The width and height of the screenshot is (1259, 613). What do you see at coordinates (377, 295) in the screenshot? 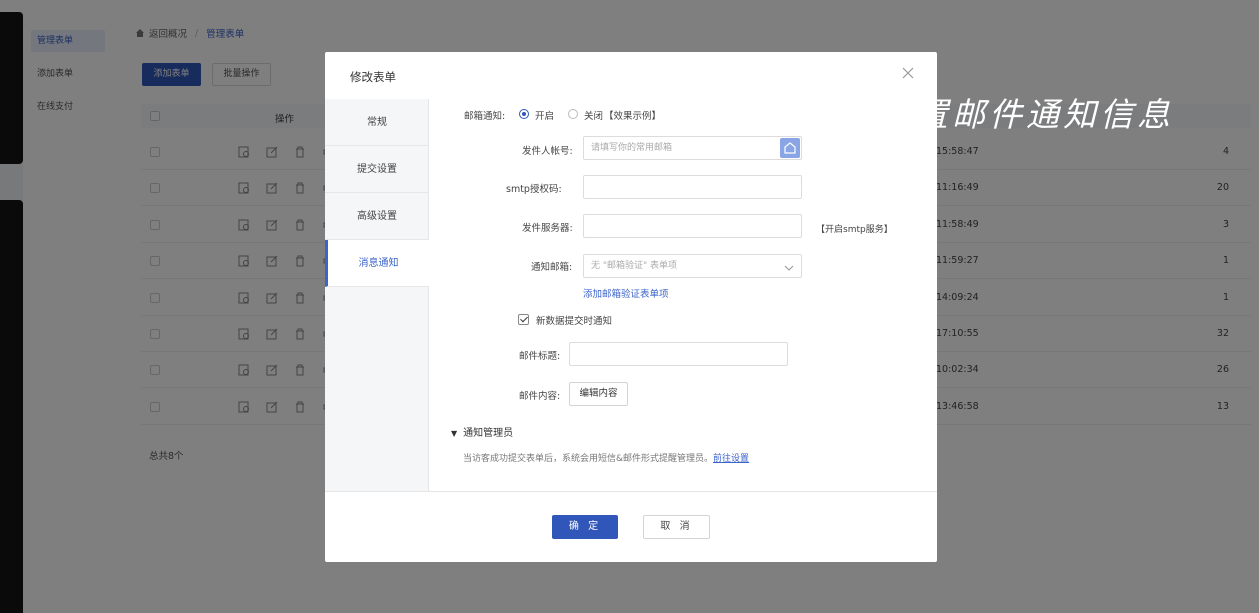
I see `dialog-nav: 常规 提交设置 高级设置 消息通知` at bounding box center [377, 295].